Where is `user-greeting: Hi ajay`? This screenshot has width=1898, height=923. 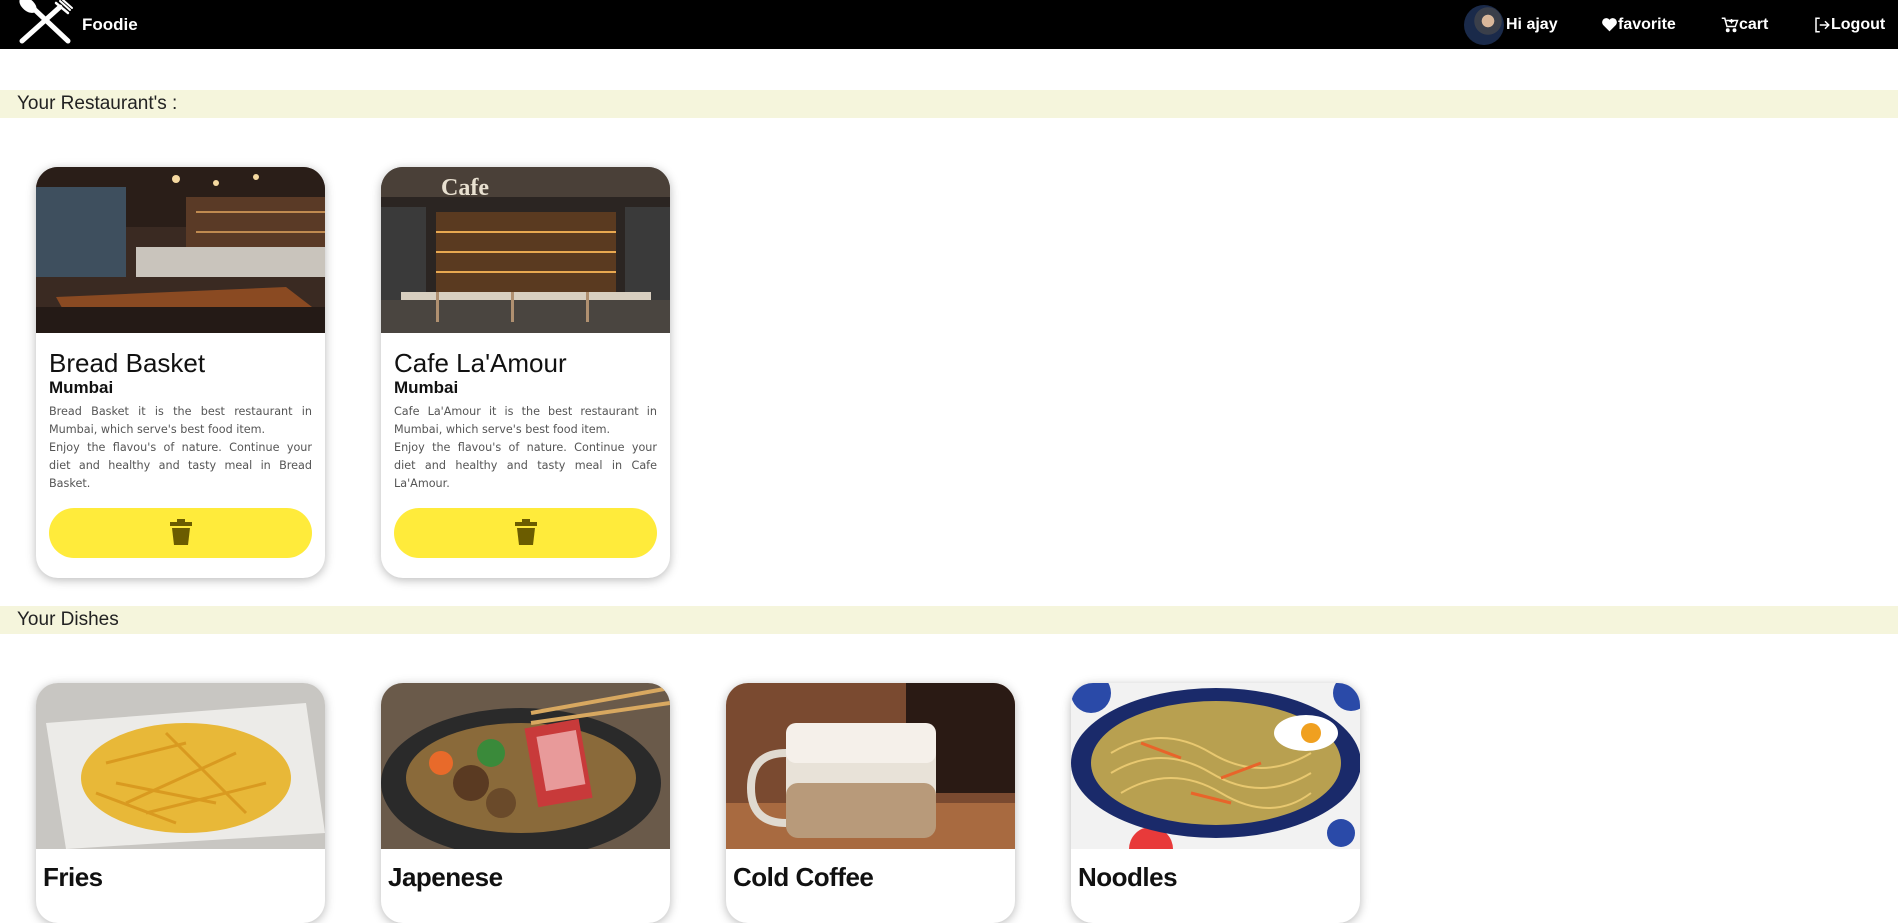 user-greeting: Hi ajay is located at coordinates (1511, 24).